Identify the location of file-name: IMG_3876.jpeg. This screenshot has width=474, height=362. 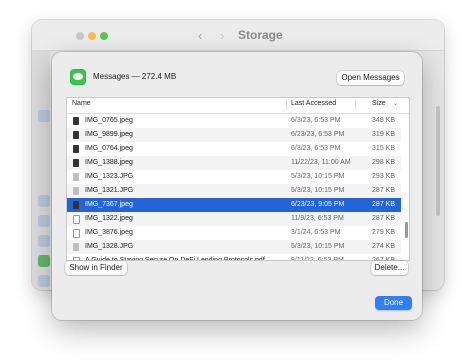
(109, 232).